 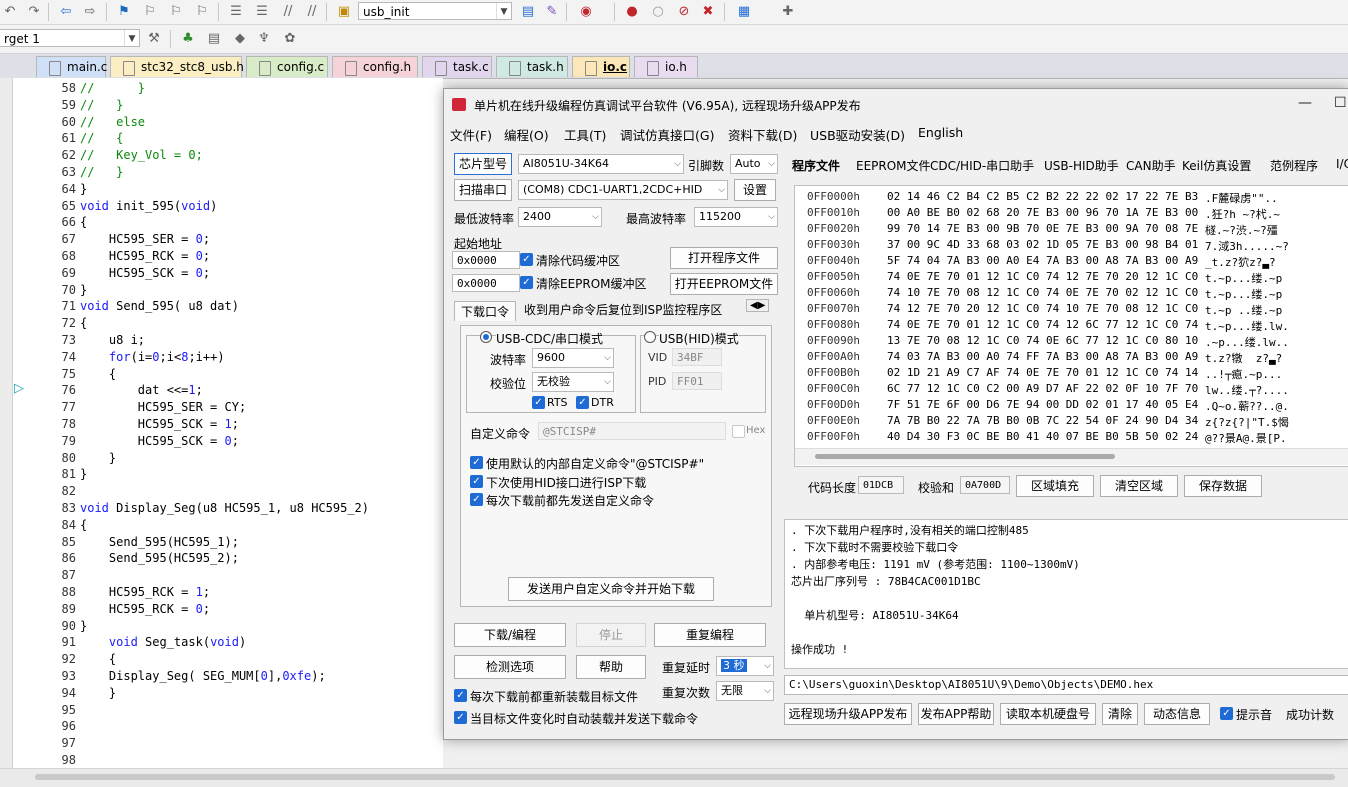 What do you see at coordinates (1139, 486) in the screenshot?
I see `clear-region-button: 清空区域` at bounding box center [1139, 486].